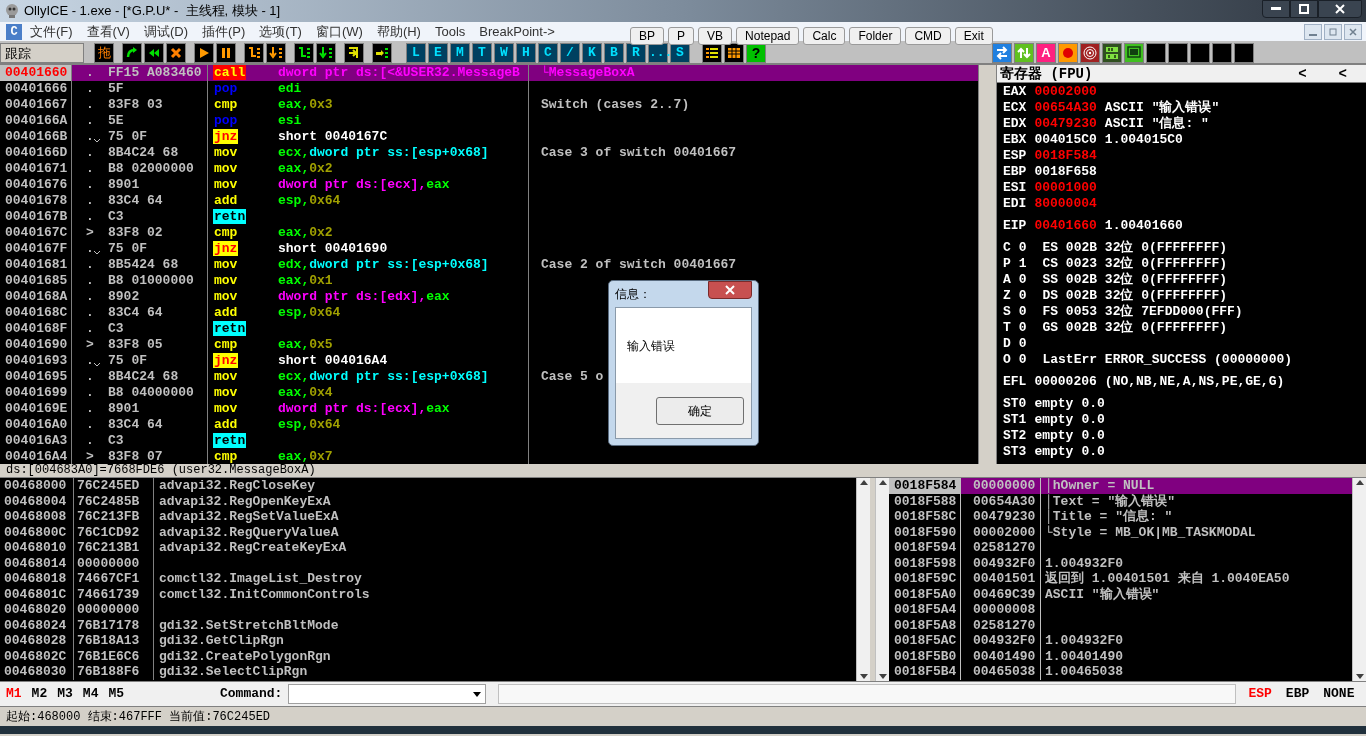  Describe the element at coordinates (204, 52) in the screenshot. I see `play-icon` at that location.